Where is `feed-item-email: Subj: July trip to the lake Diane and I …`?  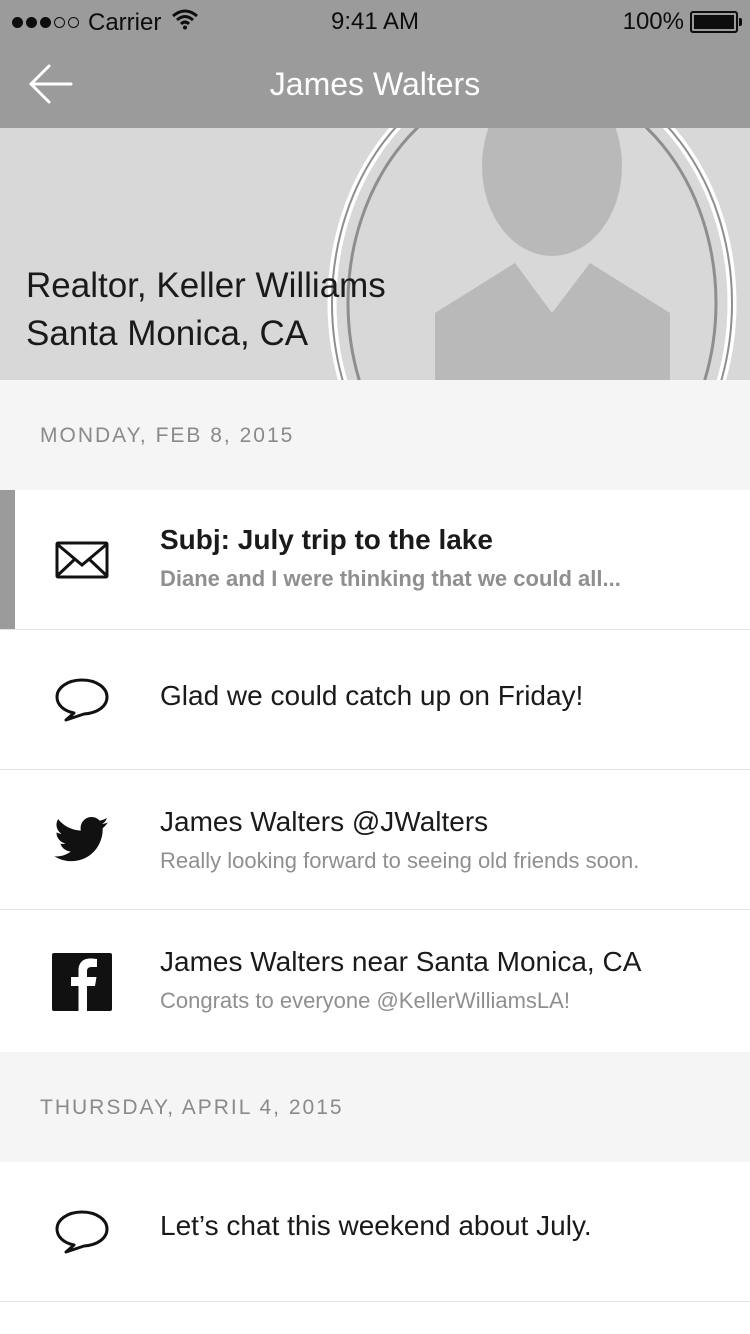
feed-item-email: Subj: July trip to the lake Diane and I … is located at coordinates (375, 560).